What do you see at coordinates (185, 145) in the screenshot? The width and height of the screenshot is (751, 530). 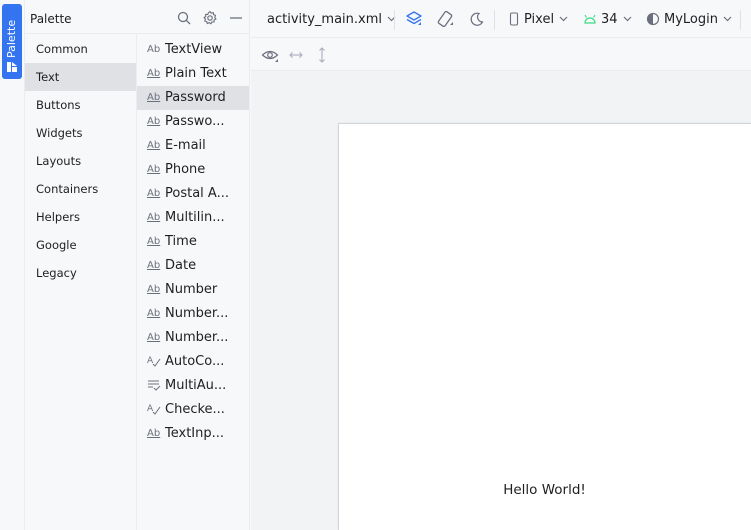 I see `widget-label: E-mail` at bounding box center [185, 145].